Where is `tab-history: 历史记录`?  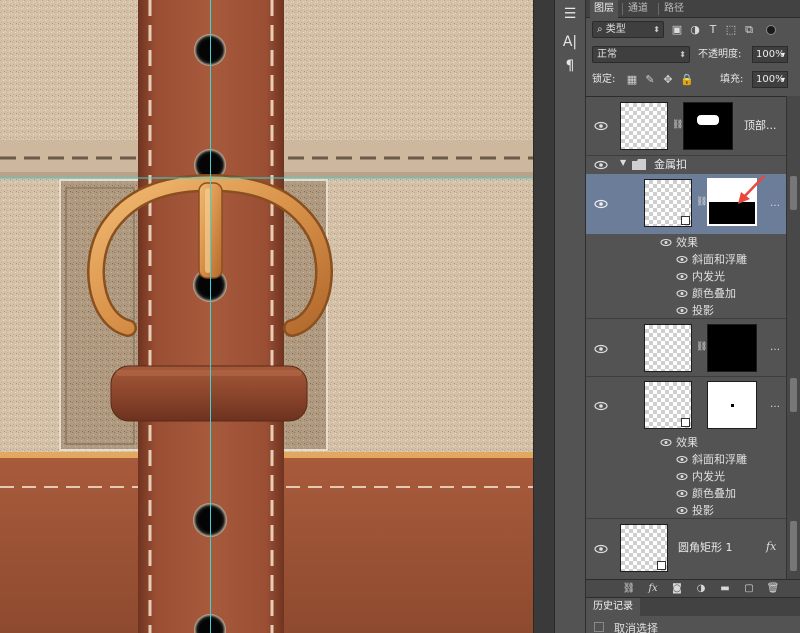 tab-history: 历史记录 is located at coordinates (613, 607).